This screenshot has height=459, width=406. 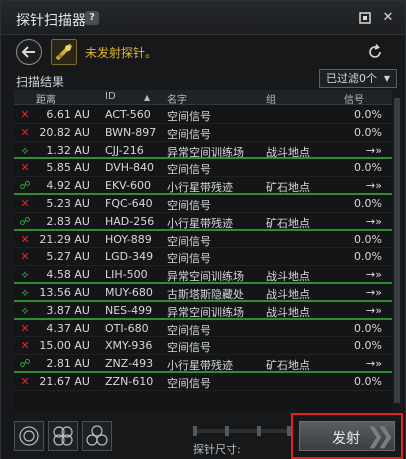 I want to click on table-row: ✕ 15.00 AU XMY-936 空间信号 0.0%, so click(x=203, y=346).